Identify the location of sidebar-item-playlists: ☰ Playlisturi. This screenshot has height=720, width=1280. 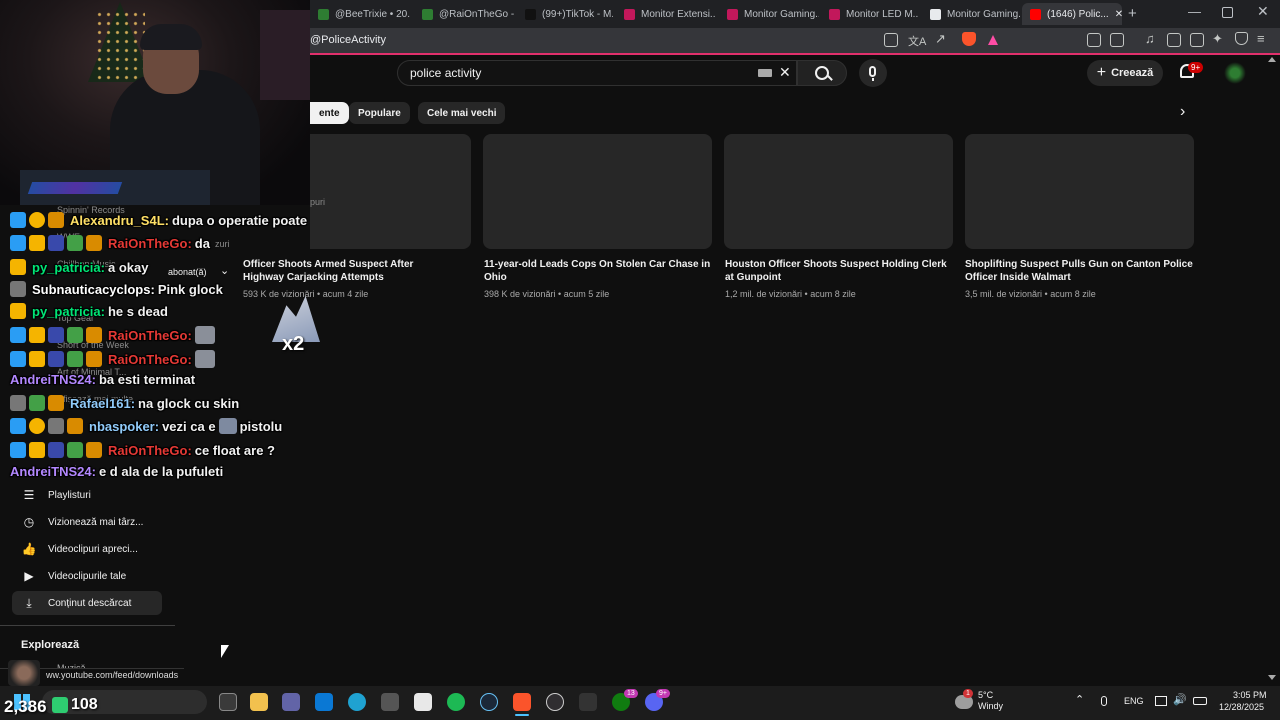
(87, 495).